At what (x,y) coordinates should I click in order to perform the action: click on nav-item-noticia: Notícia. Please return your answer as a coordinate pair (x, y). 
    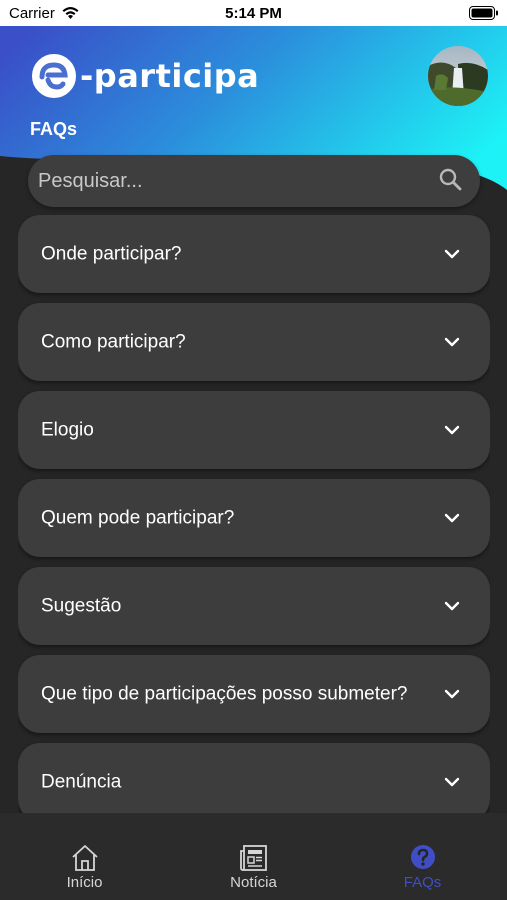
    Looking at the image, I should click on (253, 856).